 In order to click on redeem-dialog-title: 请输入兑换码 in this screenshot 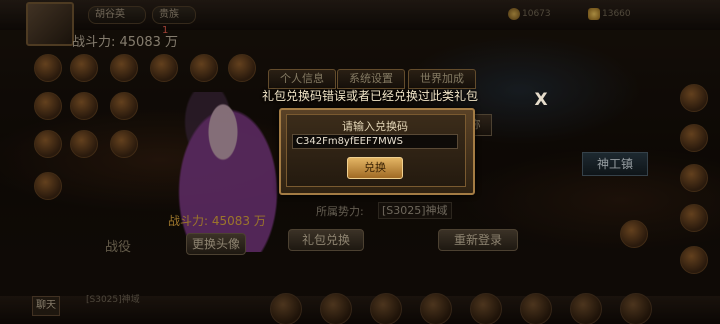, I will do `click(375, 126)`.